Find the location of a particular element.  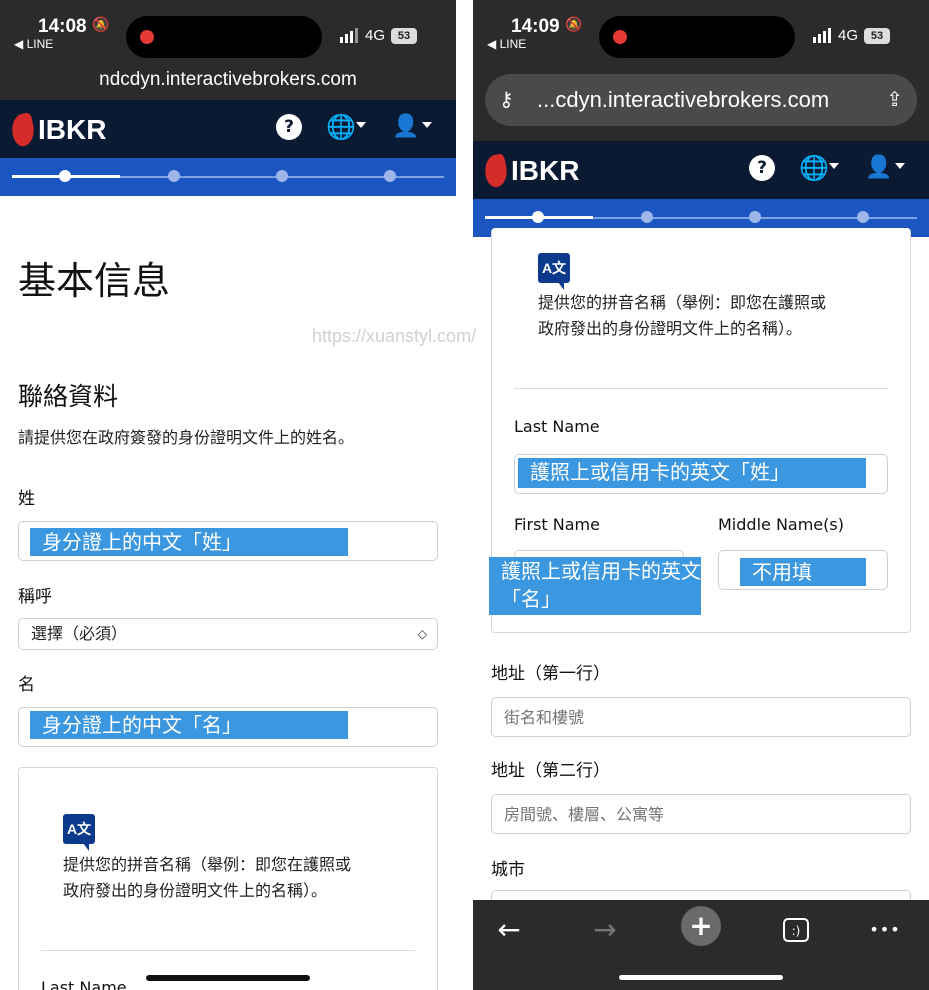

url-text: ndcdyn.interactivebrokers.com is located at coordinates (228, 79).